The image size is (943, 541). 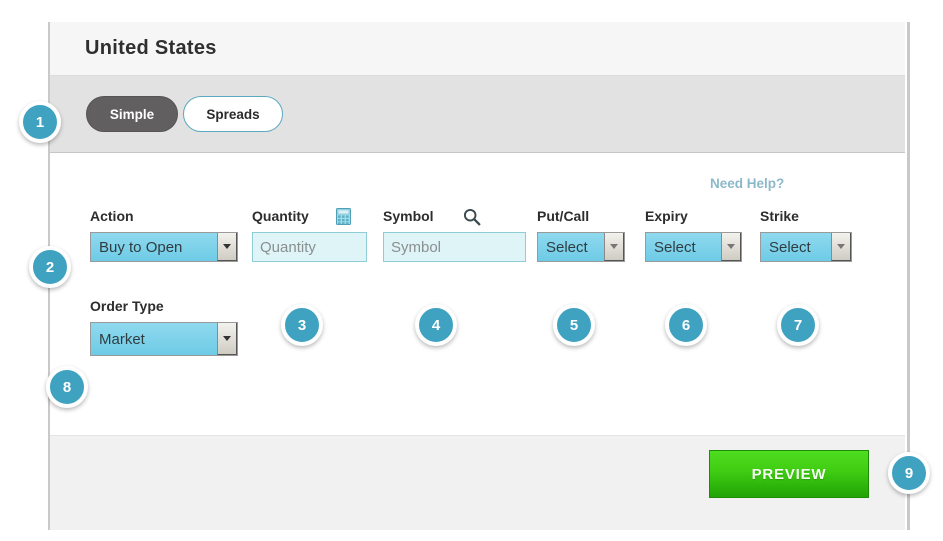 I want to click on field-order-type: Order Type Market, so click(x=165, y=327).